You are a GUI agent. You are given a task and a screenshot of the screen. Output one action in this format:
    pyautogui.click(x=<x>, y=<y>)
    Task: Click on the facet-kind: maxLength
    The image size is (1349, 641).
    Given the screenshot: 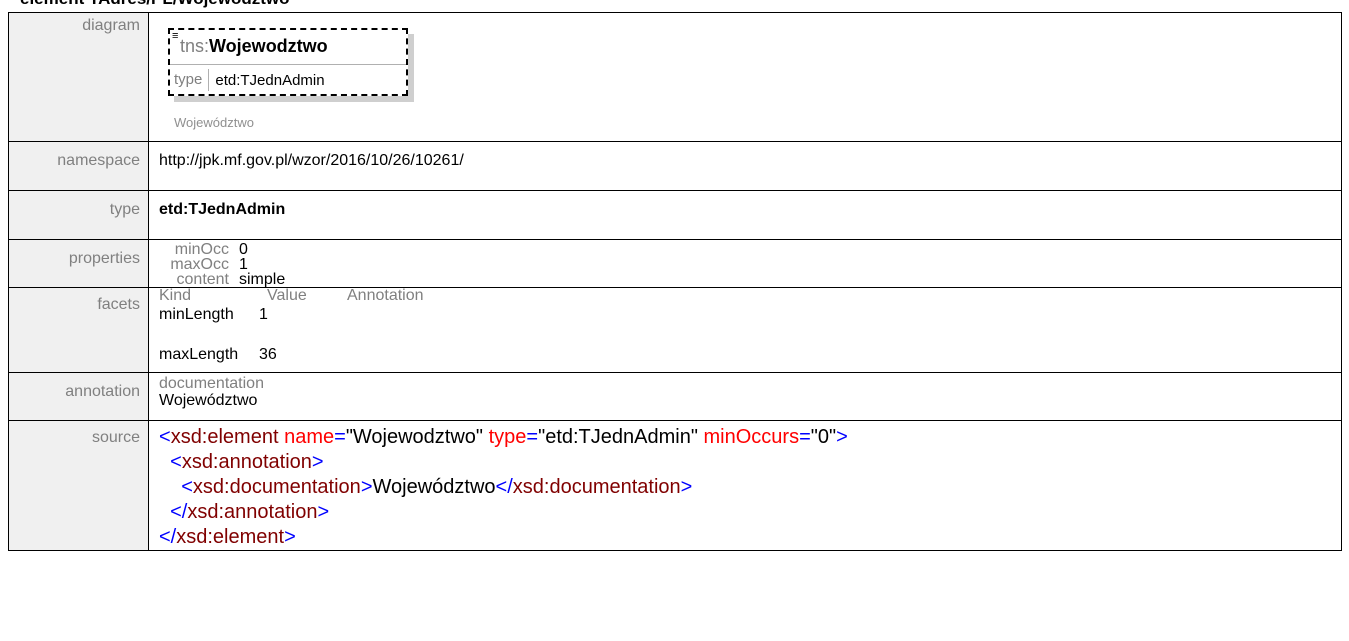 What is the action you would take?
    pyautogui.click(x=199, y=354)
    